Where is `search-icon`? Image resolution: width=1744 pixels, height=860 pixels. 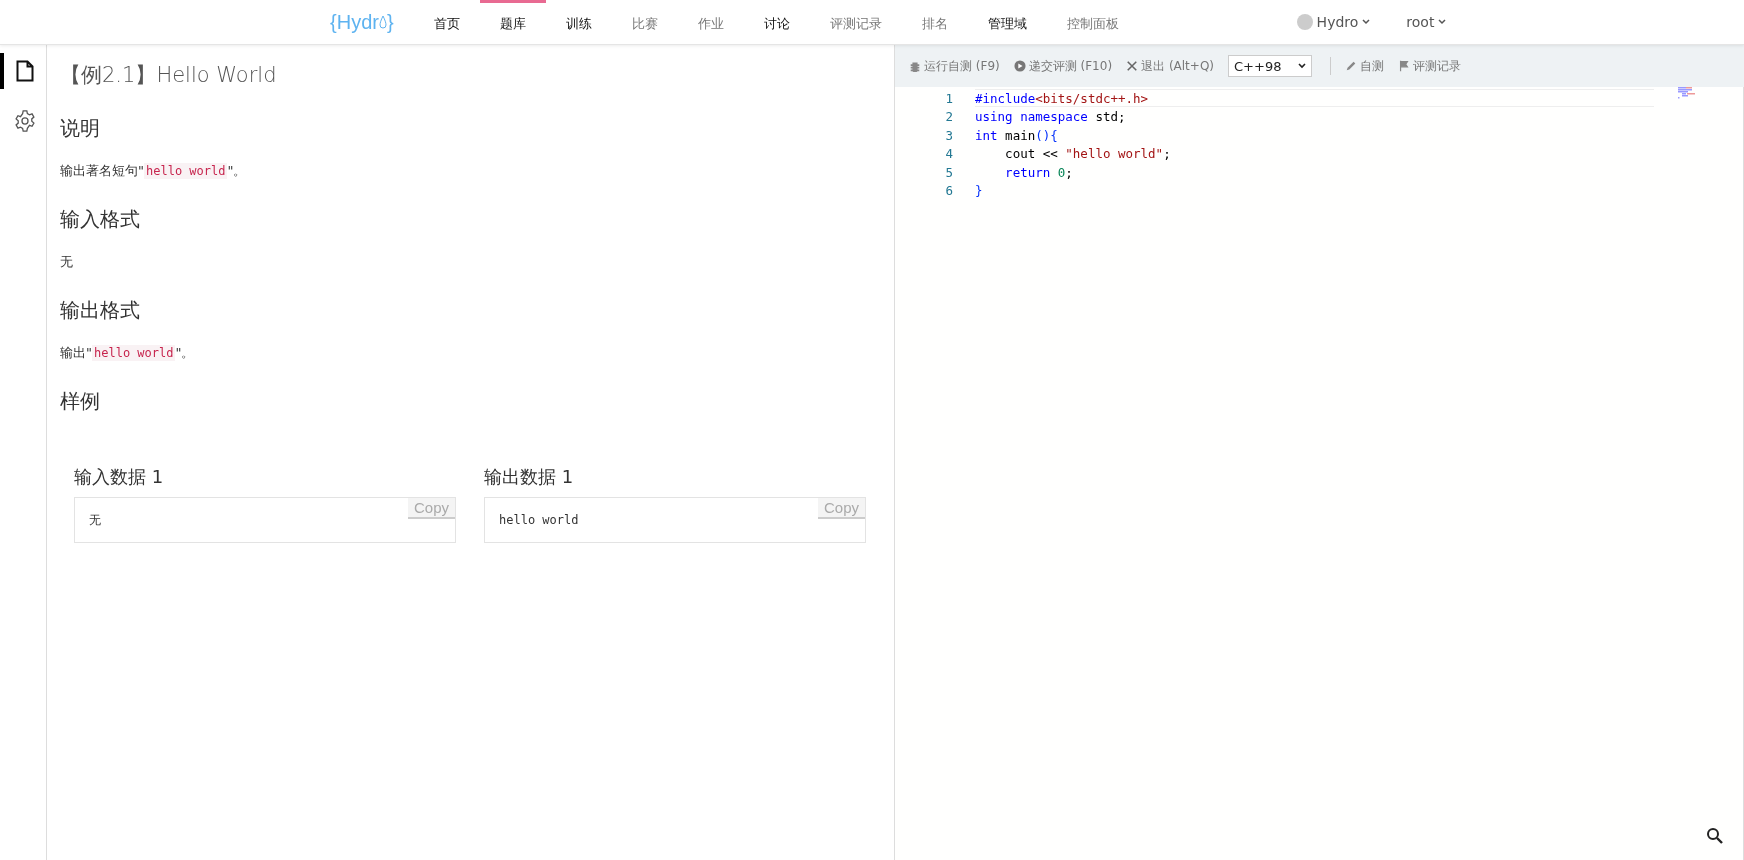 search-icon is located at coordinates (1715, 836).